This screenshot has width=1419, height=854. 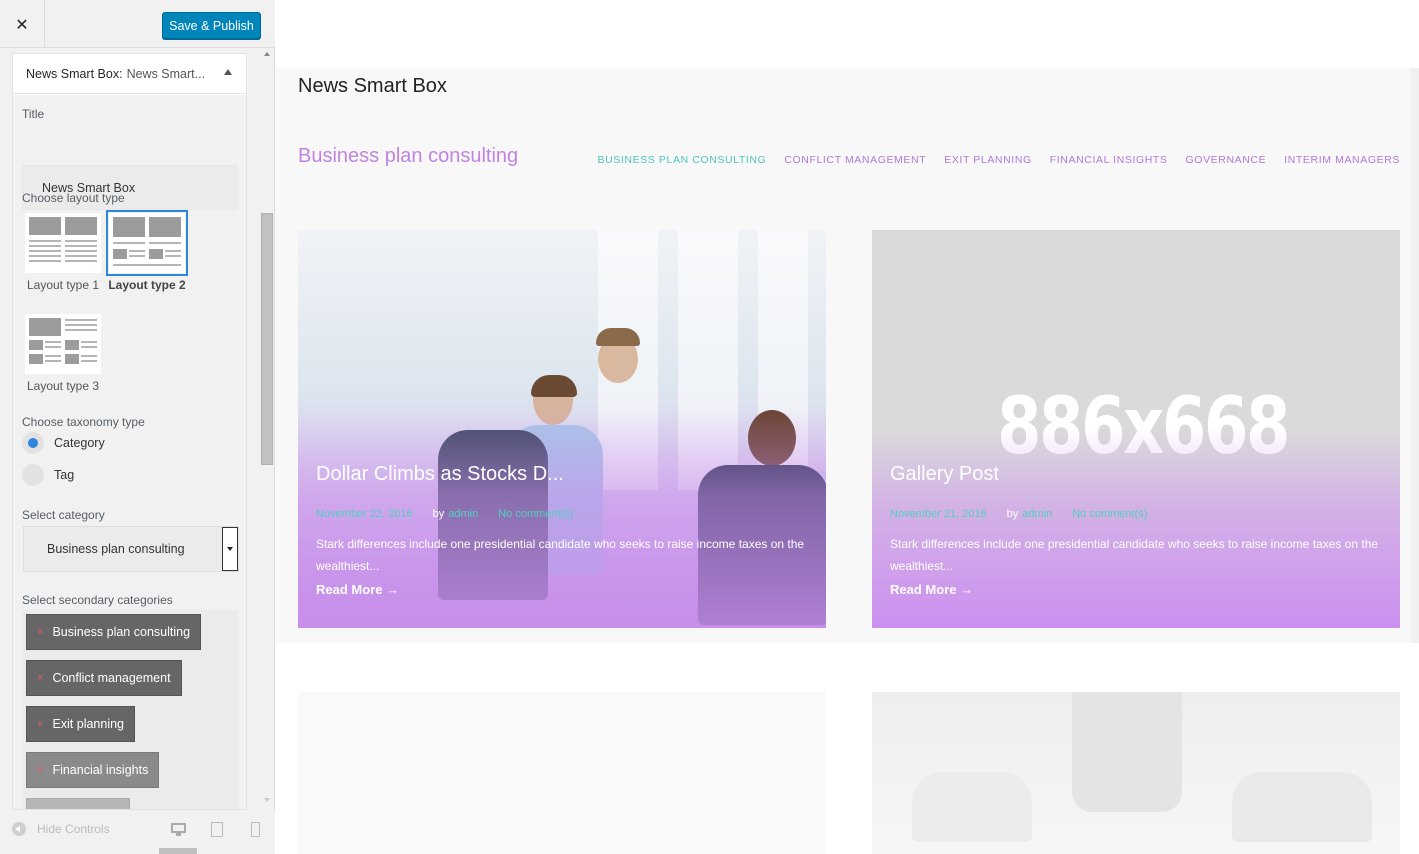 I want to click on post-meta: November 22, 2016 by admin No comment(s), so click(x=444, y=514).